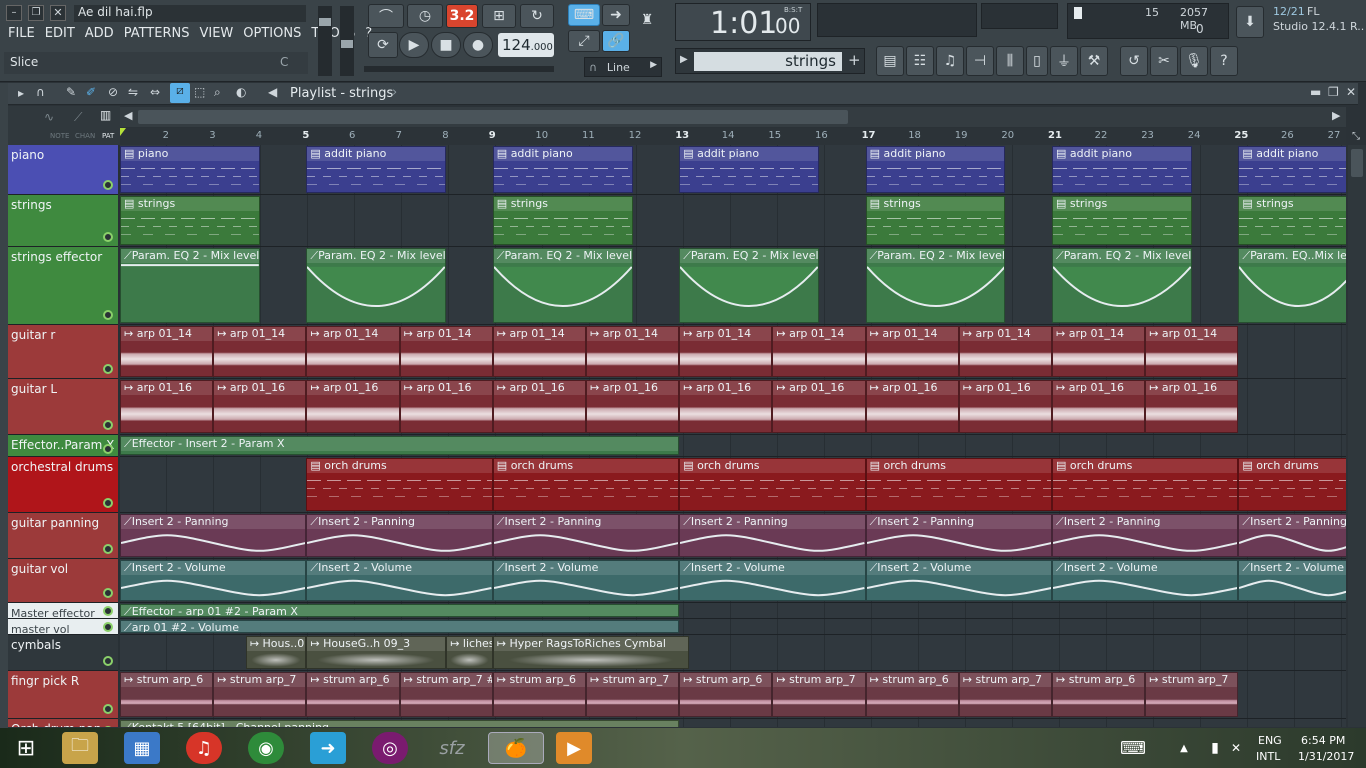  Describe the element at coordinates (920, 61) in the screenshot. I see `step-sequencer-icon: ☷` at that location.